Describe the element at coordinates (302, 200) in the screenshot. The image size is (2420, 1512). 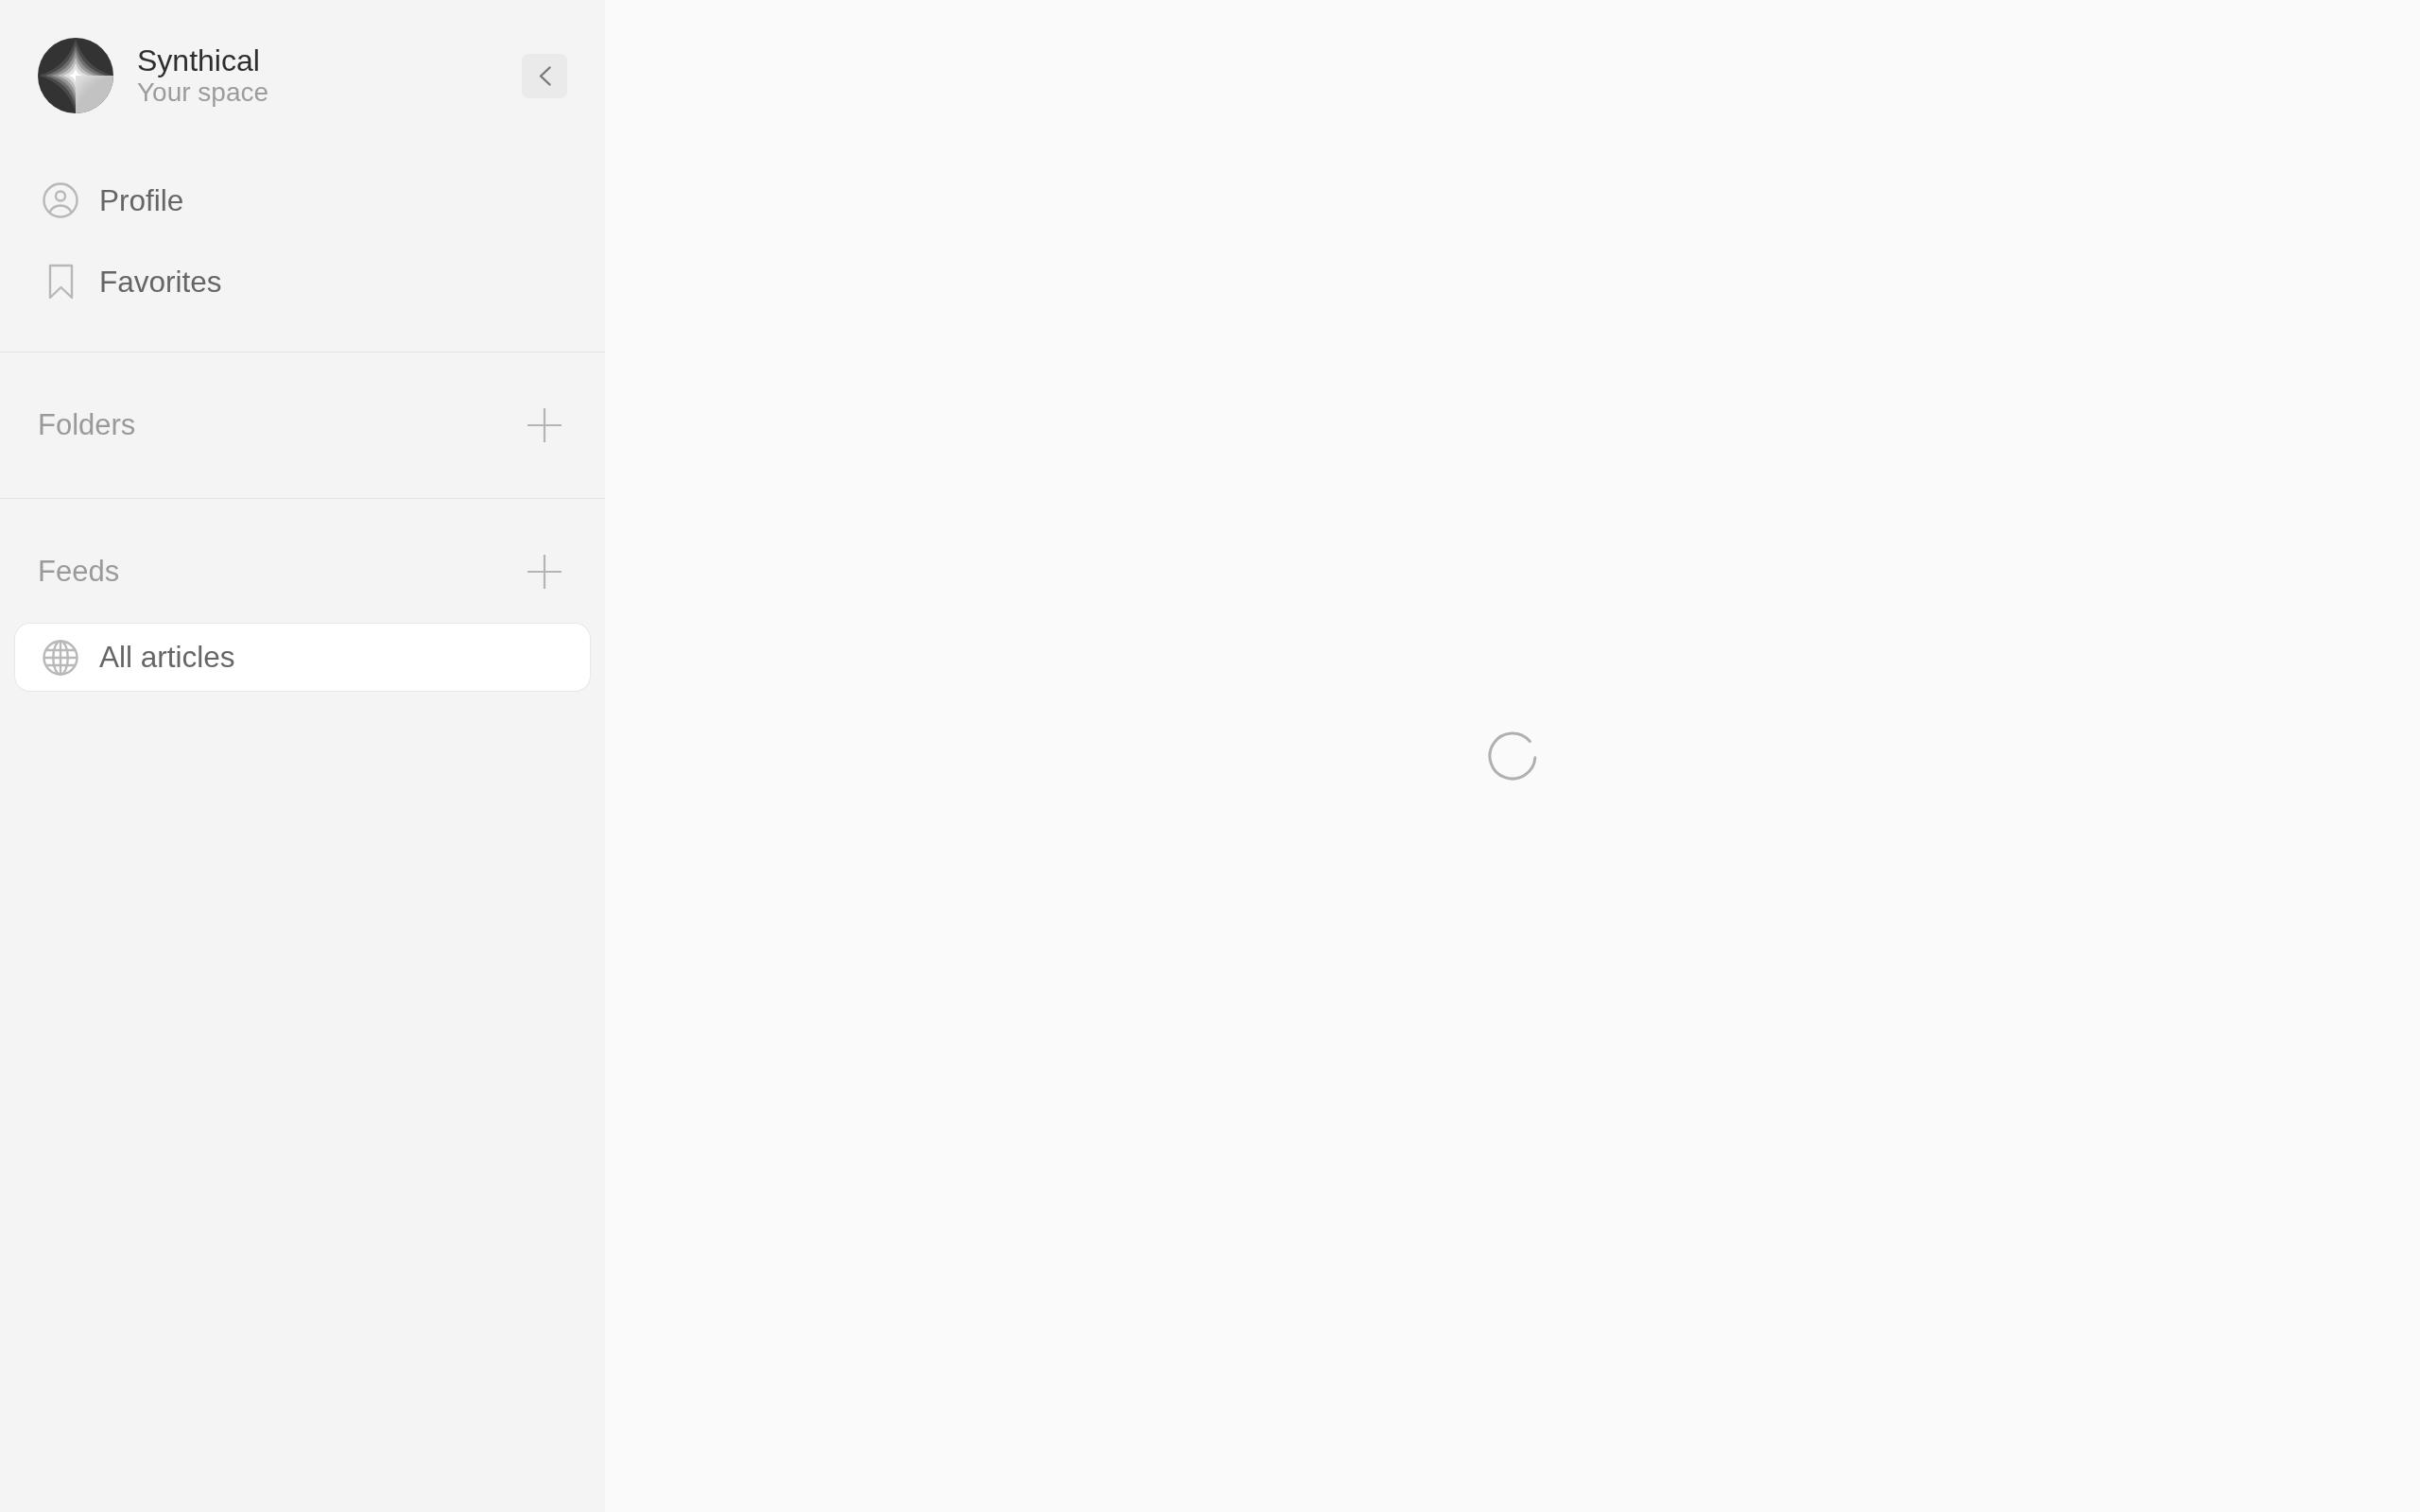
I see `nav-item: Profile` at that location.